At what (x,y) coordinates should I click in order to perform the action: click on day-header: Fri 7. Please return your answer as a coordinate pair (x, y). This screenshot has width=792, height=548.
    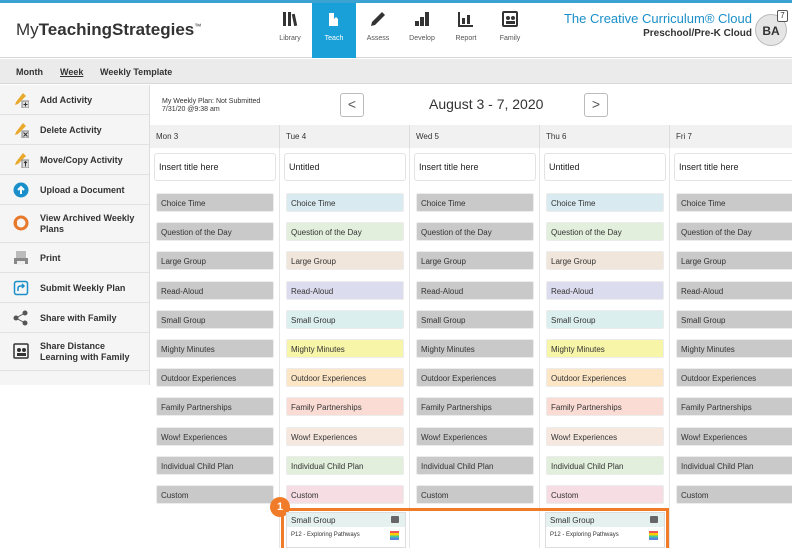
    Looking at the image, I should click on (731, 136).